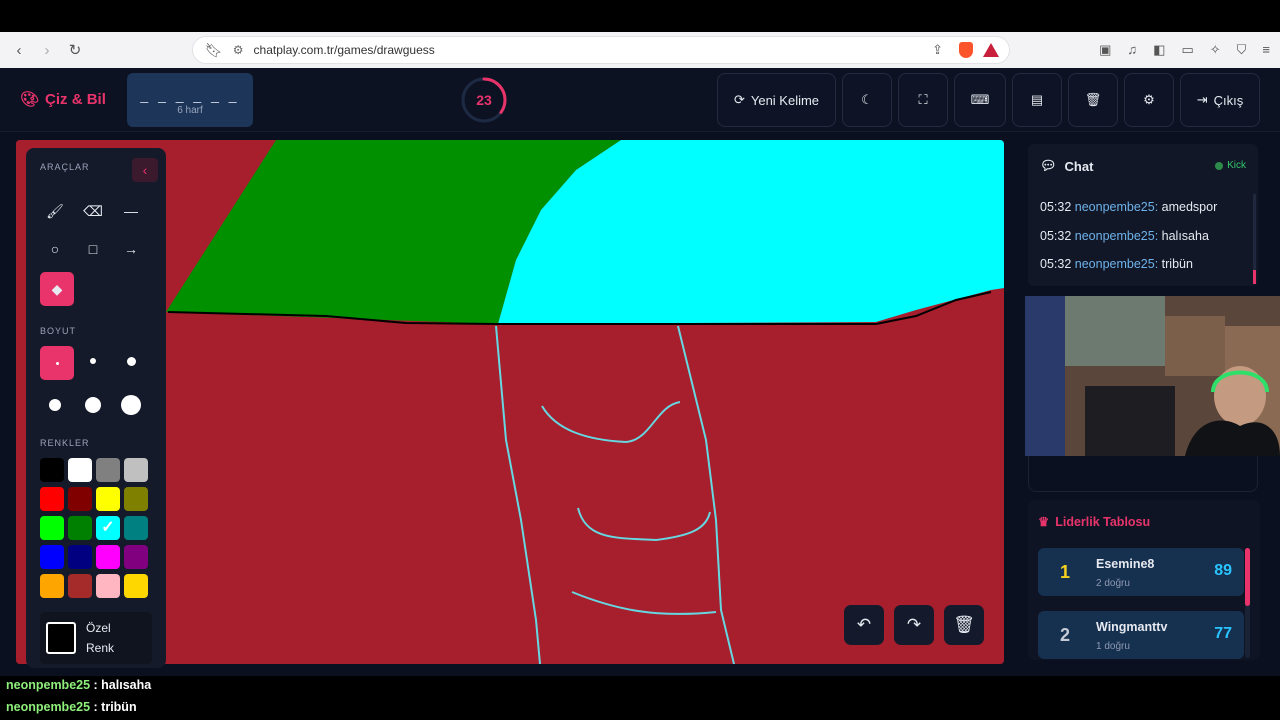 The height and width of the screenshot is (720, 1280). Describe the element at coordinates (1242, 50) in the screenshot. I see `vpn-icon: ⛉` at that location.